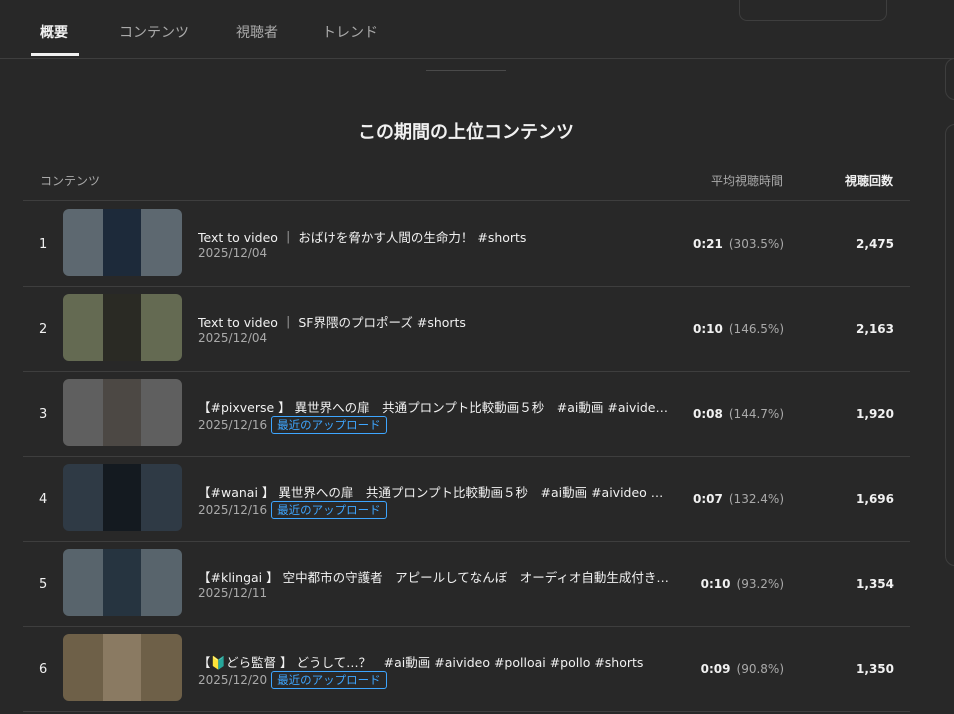  I want to click on view-count: 1,350, so click(875, 669).